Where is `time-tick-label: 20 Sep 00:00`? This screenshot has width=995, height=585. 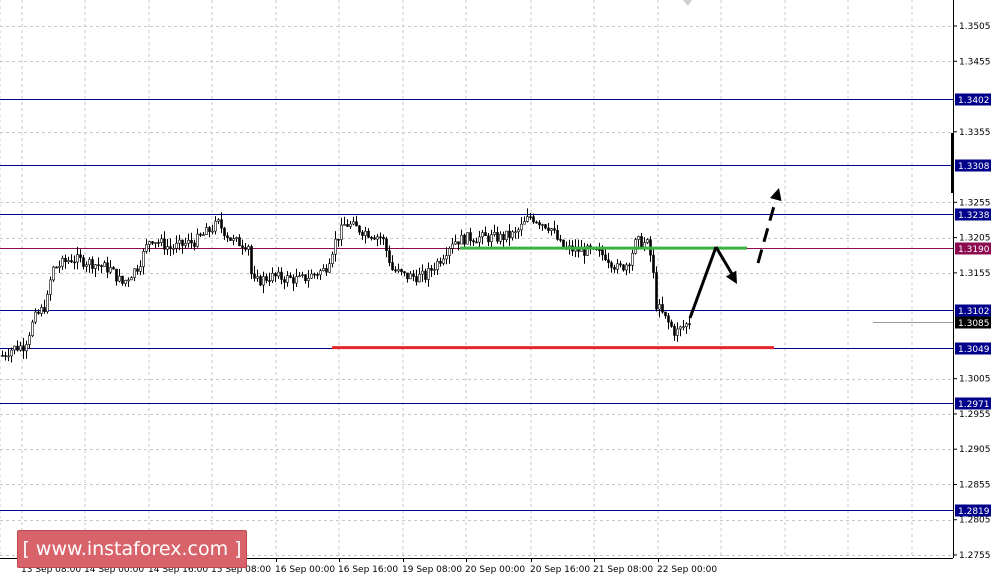
time-tick-label: 20 Sep 00:00 is located at coordinates (495, 570).